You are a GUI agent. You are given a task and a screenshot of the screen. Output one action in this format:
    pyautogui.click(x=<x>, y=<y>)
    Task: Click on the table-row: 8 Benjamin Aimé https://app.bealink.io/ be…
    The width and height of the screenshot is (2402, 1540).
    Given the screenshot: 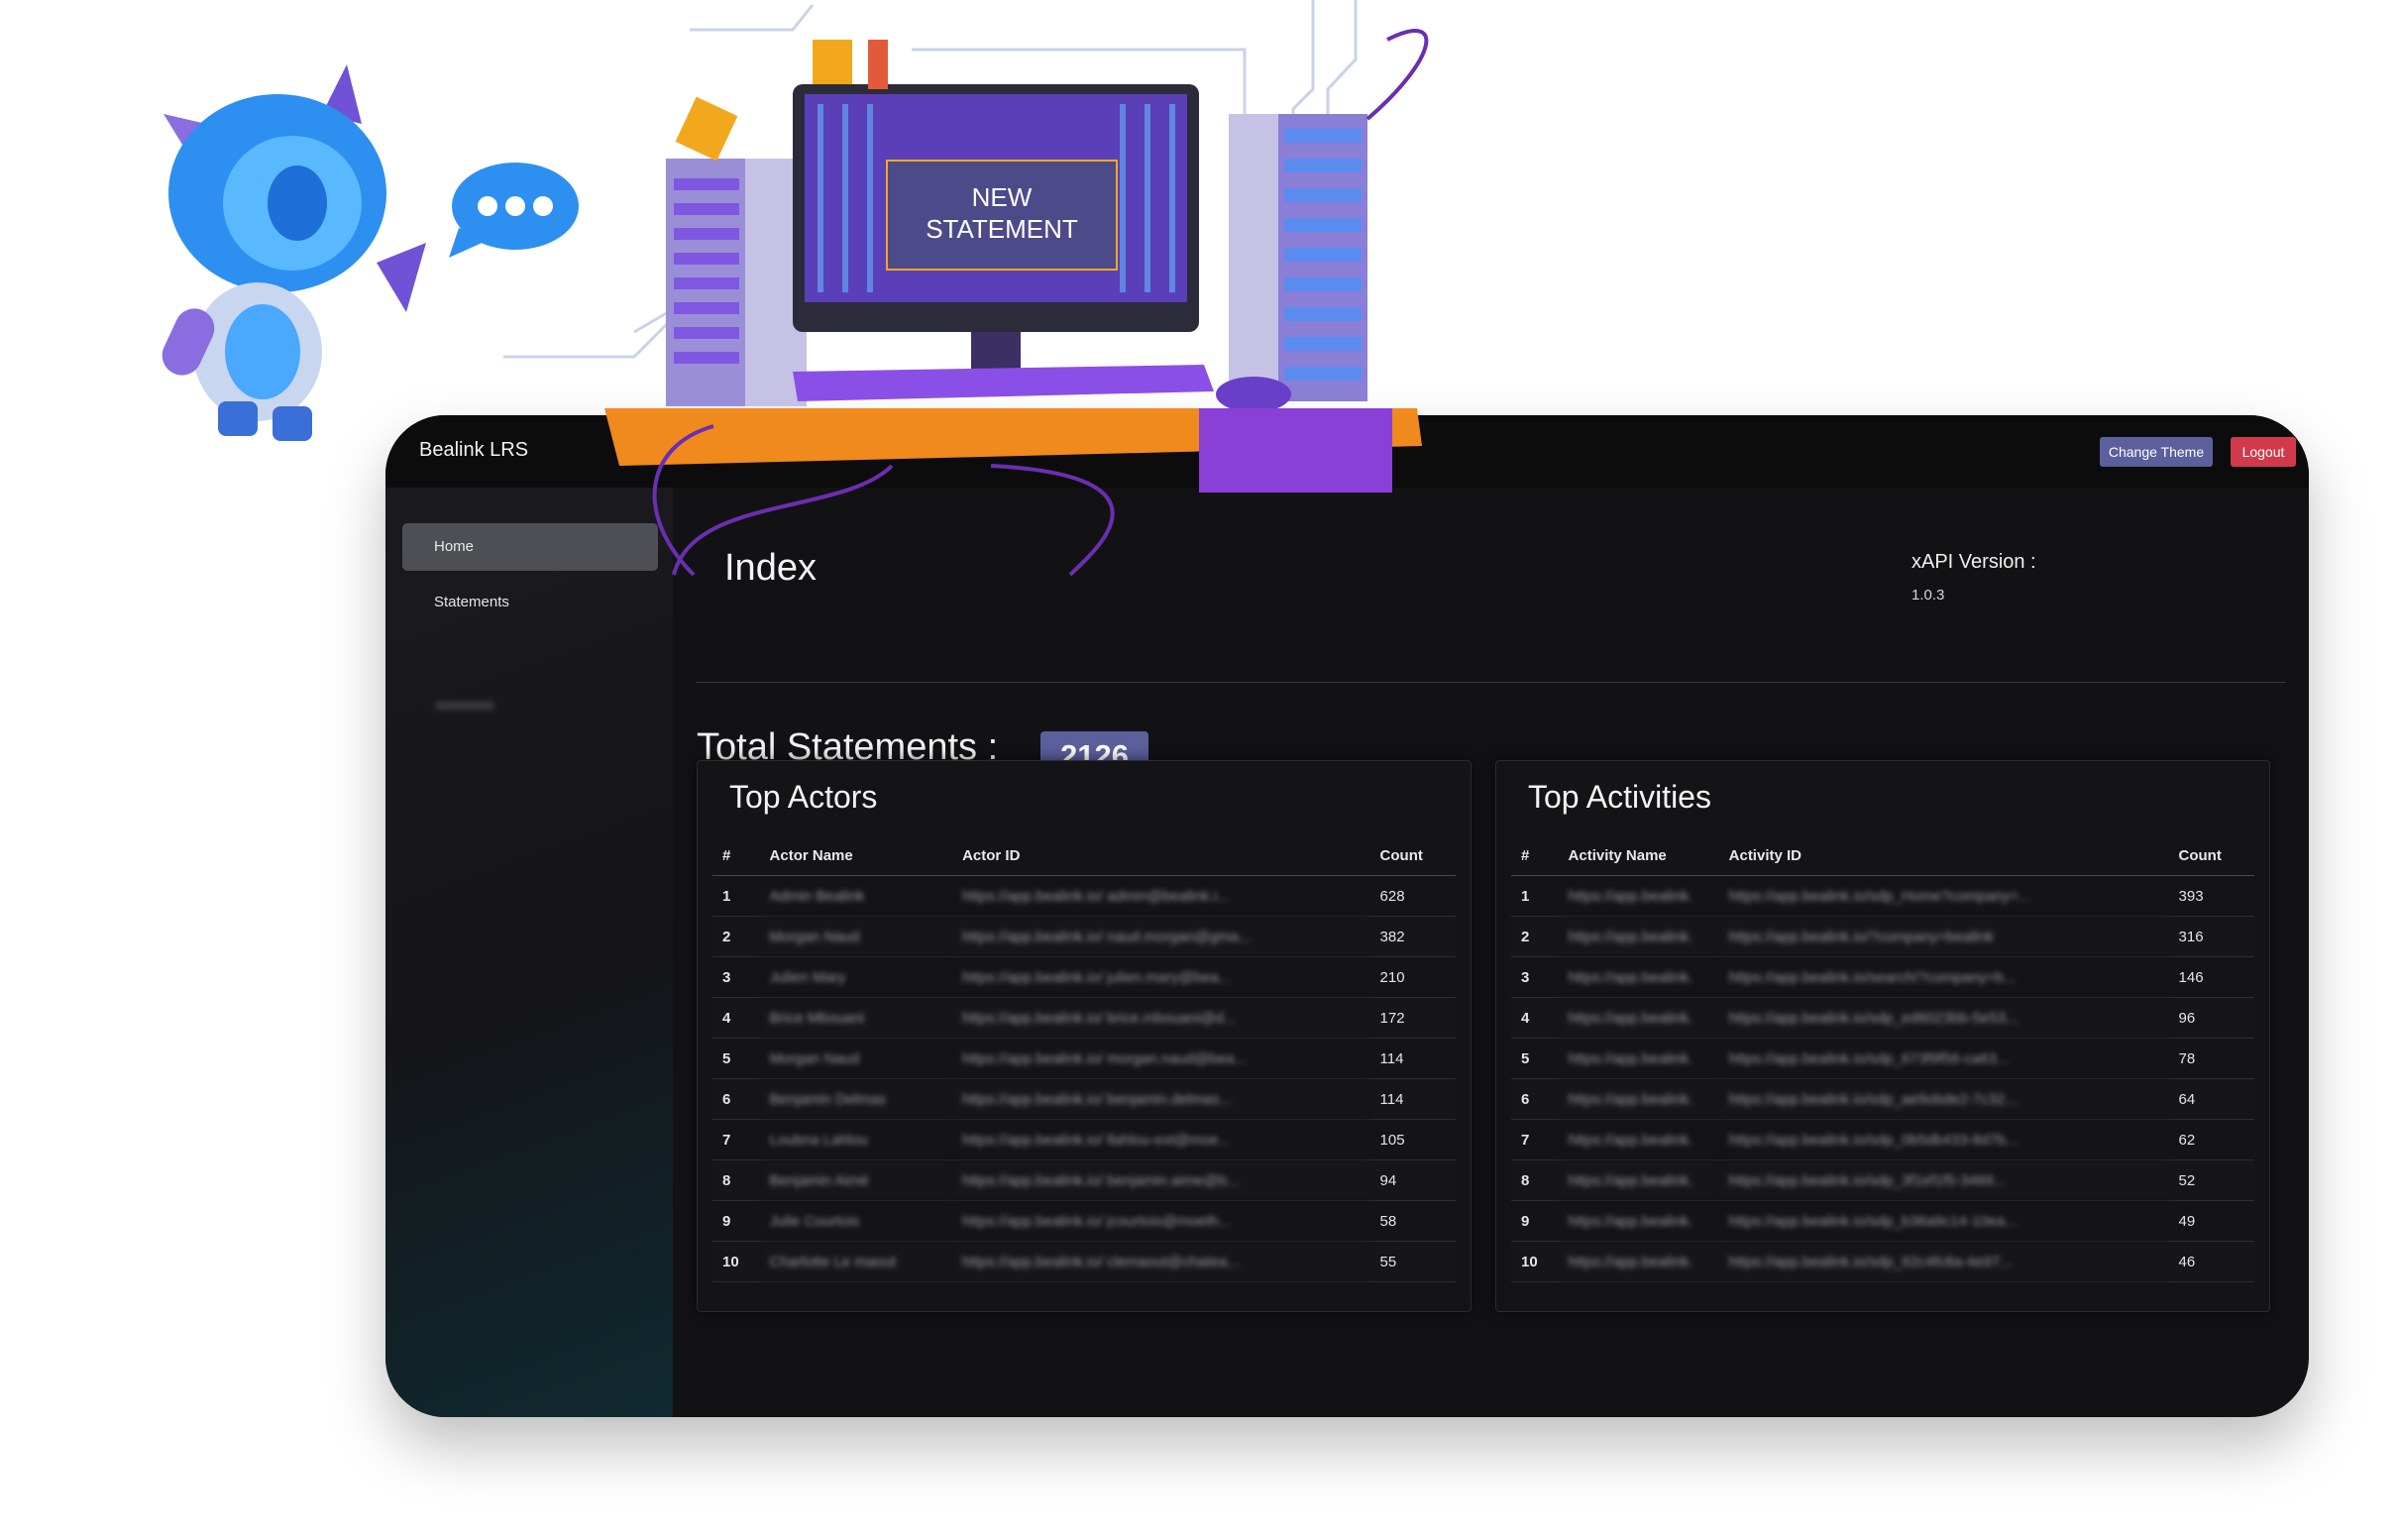 What is the action you would take?
    pyautogui.click(x=1084, y=1180)
    